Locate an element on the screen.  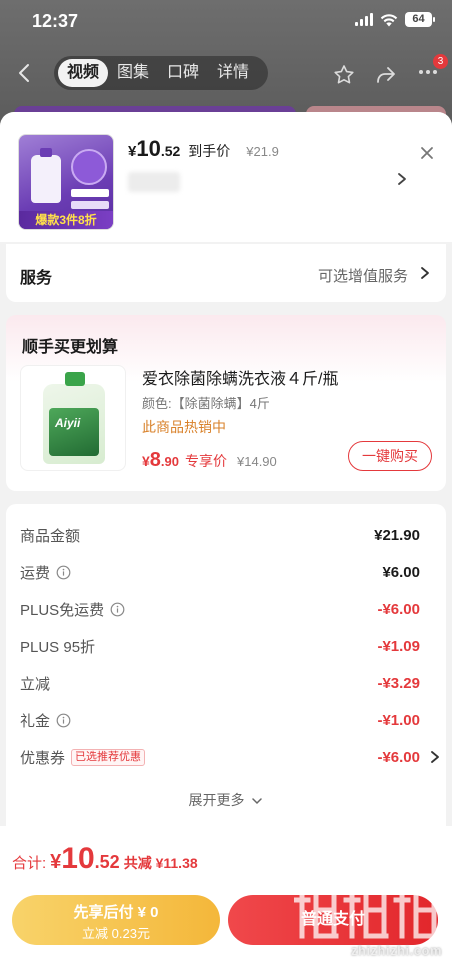
service-title: 服务 is located at coordinates (36, 278).